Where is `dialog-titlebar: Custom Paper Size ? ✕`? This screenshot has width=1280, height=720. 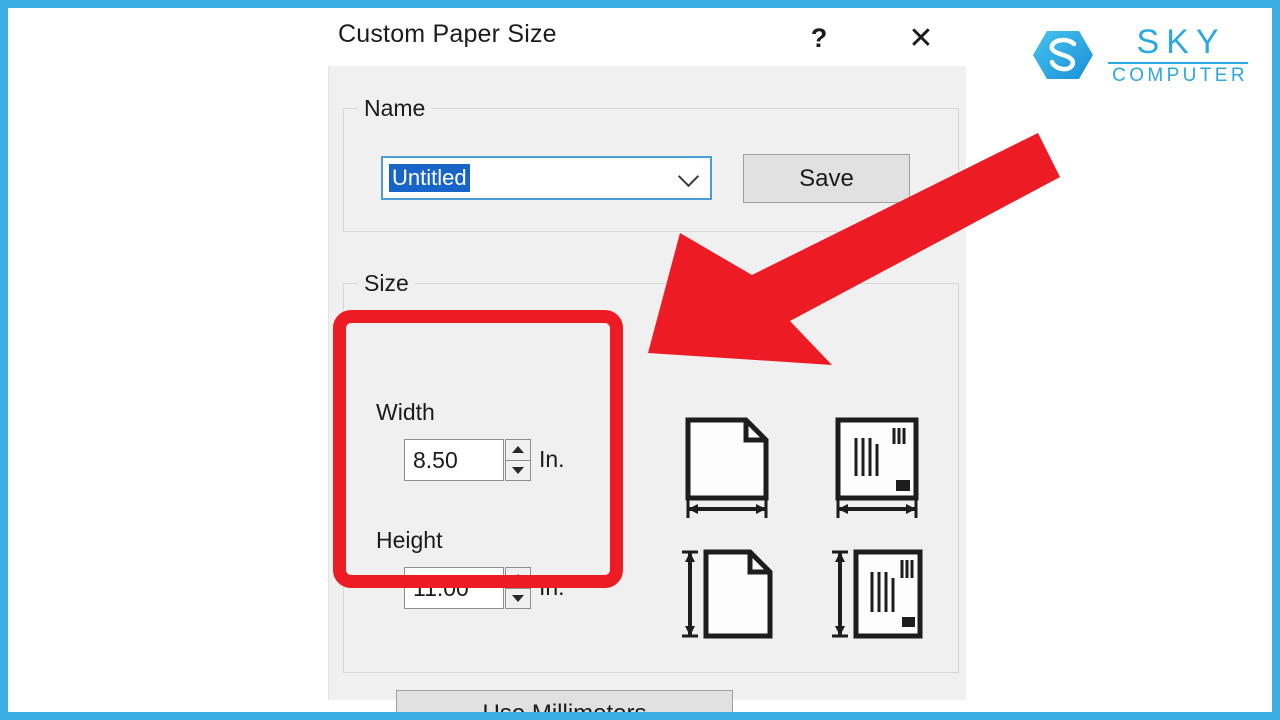 dialog-titlebar: Custom Paper Size ? ✕ is located at coordinates (639, 37).